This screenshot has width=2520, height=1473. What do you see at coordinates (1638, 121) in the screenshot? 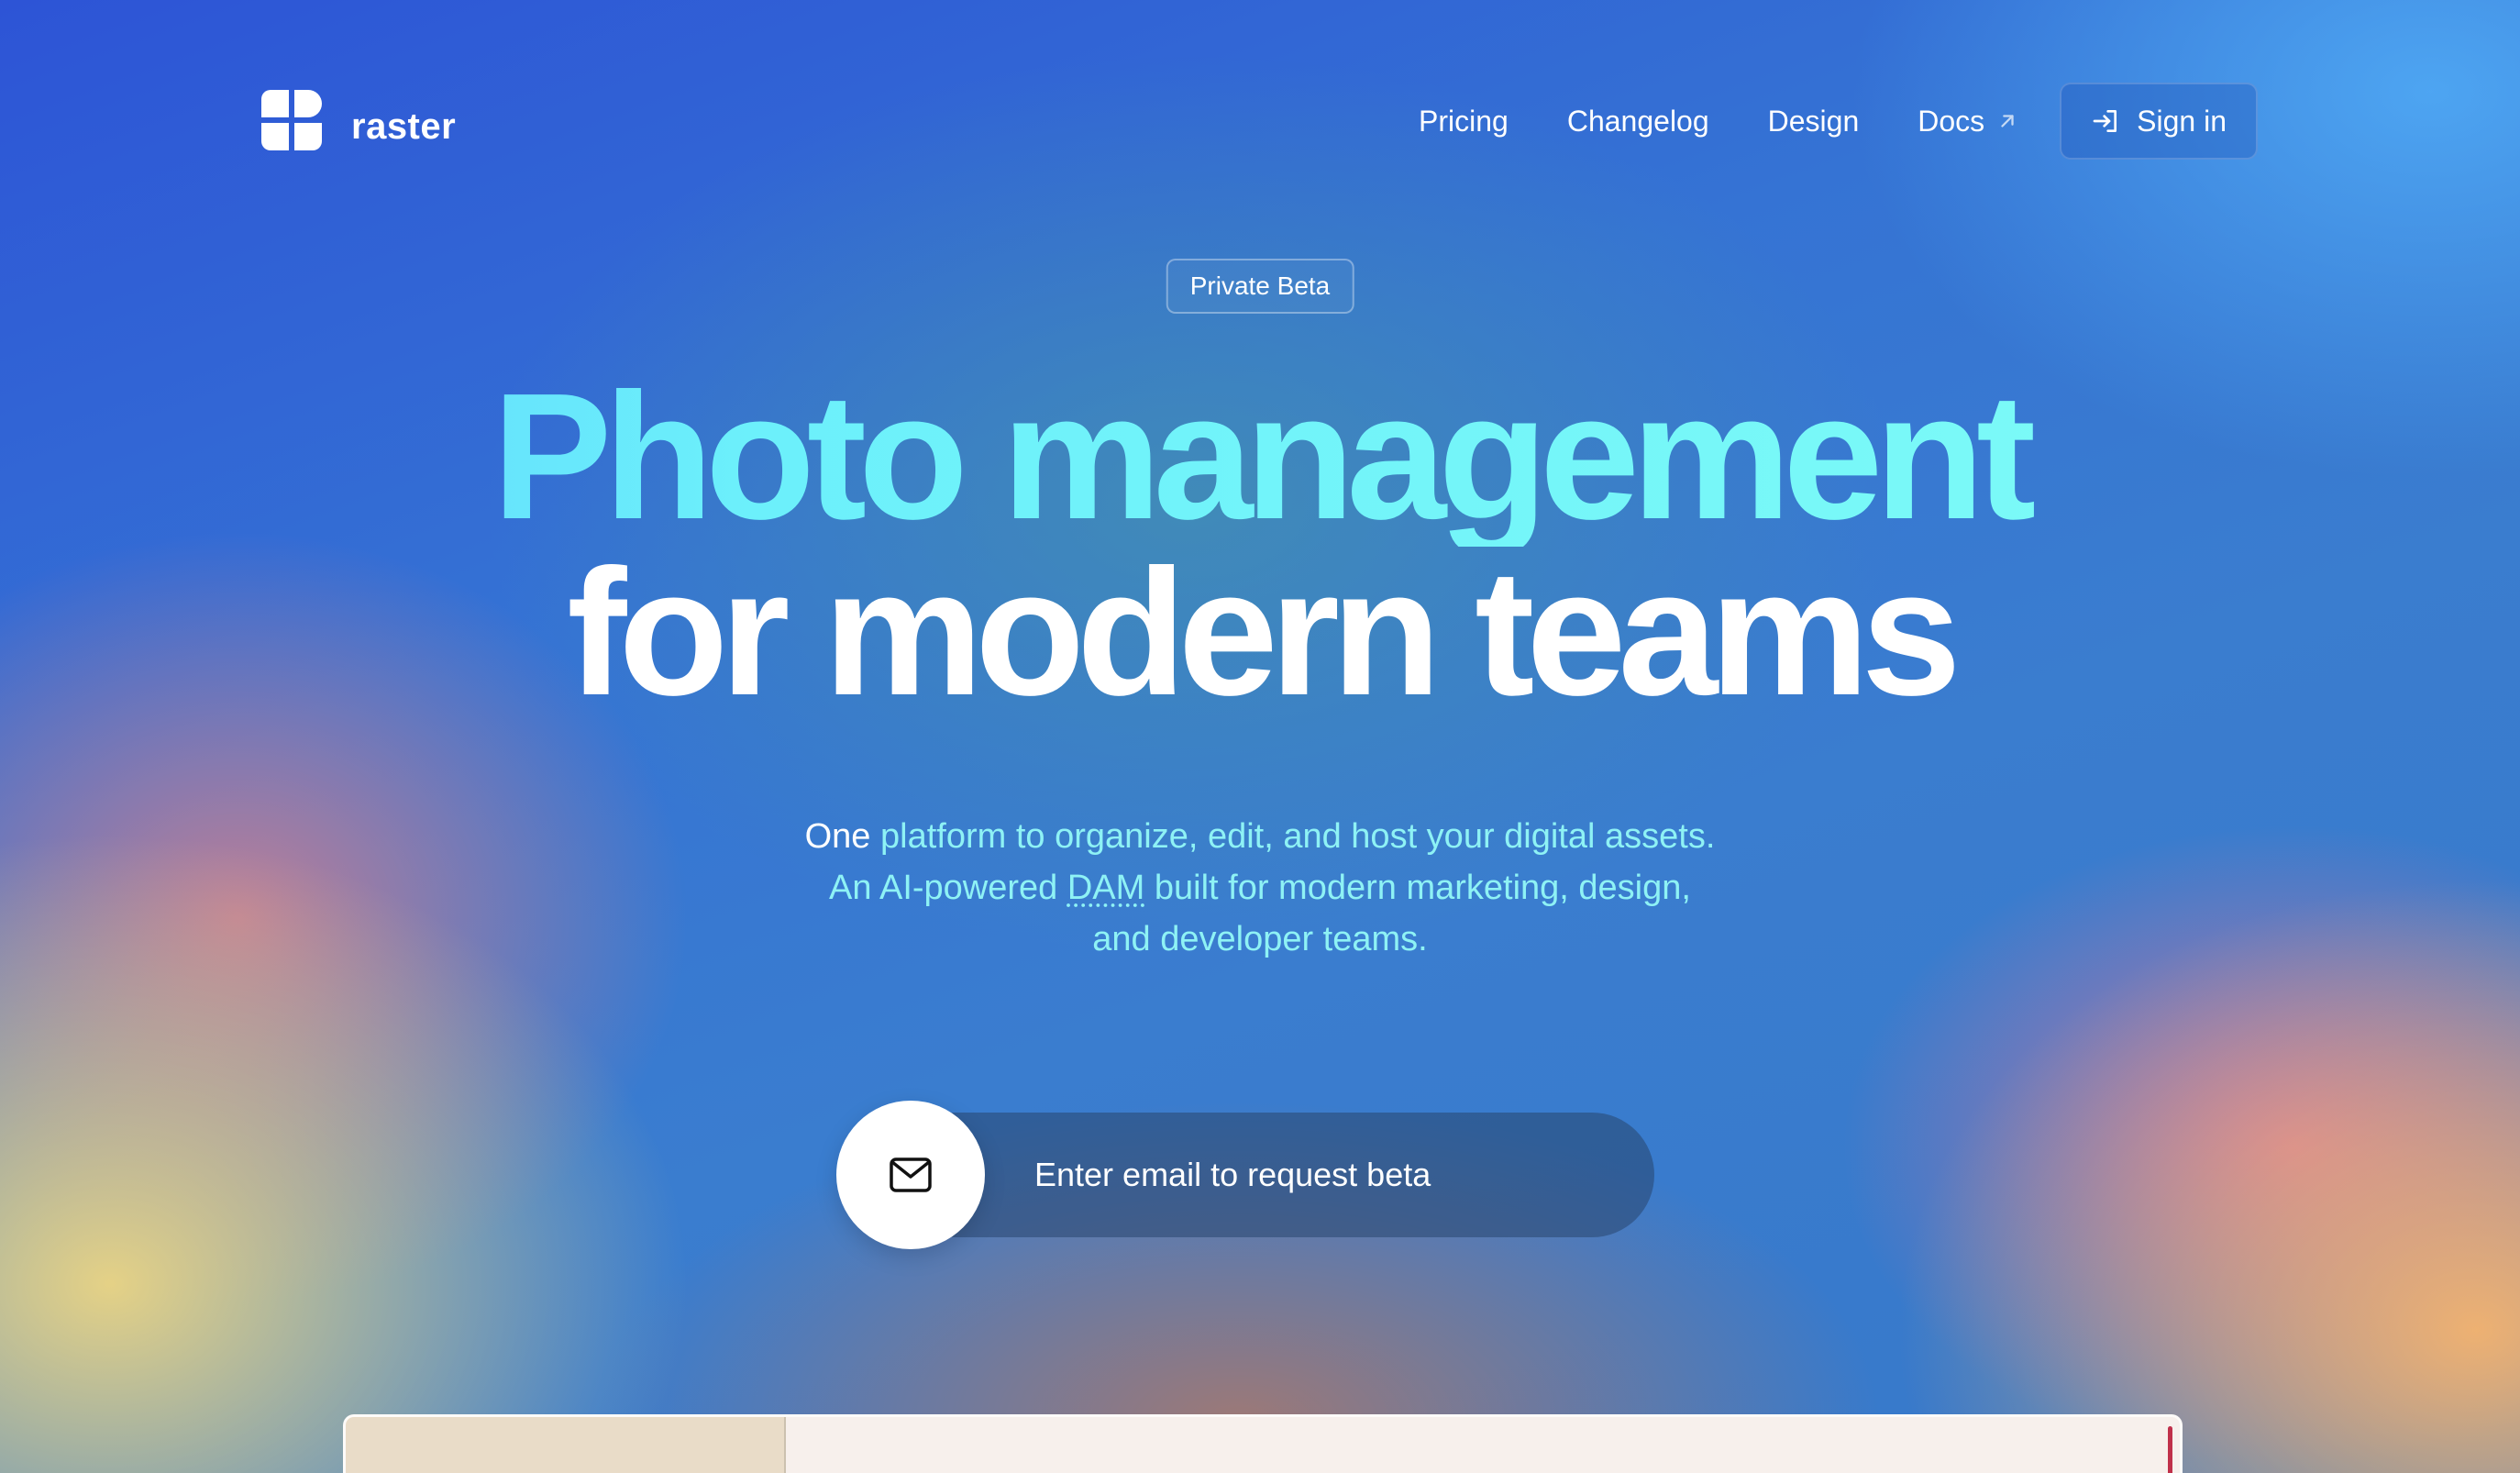
I see `nav-link-changelog: Changelog` at bounding box center [1638, 121].